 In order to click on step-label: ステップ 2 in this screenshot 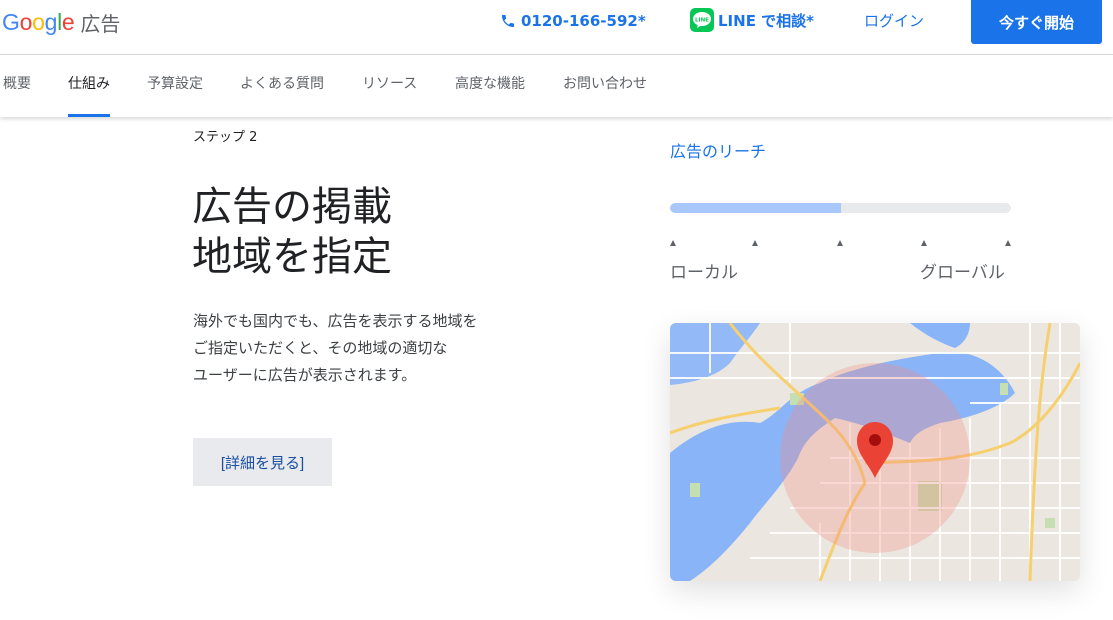, I will do `click(225, 137)`.